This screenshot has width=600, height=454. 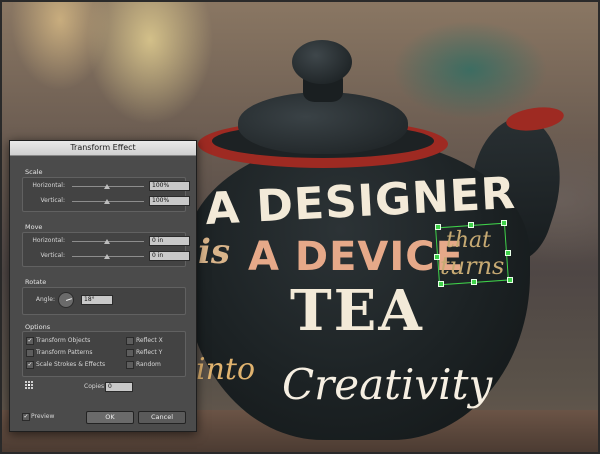 What do you see at coordinates (508, 253) in the screenshot?
I see `selection-handle-right` at bounding box center [508, 253].